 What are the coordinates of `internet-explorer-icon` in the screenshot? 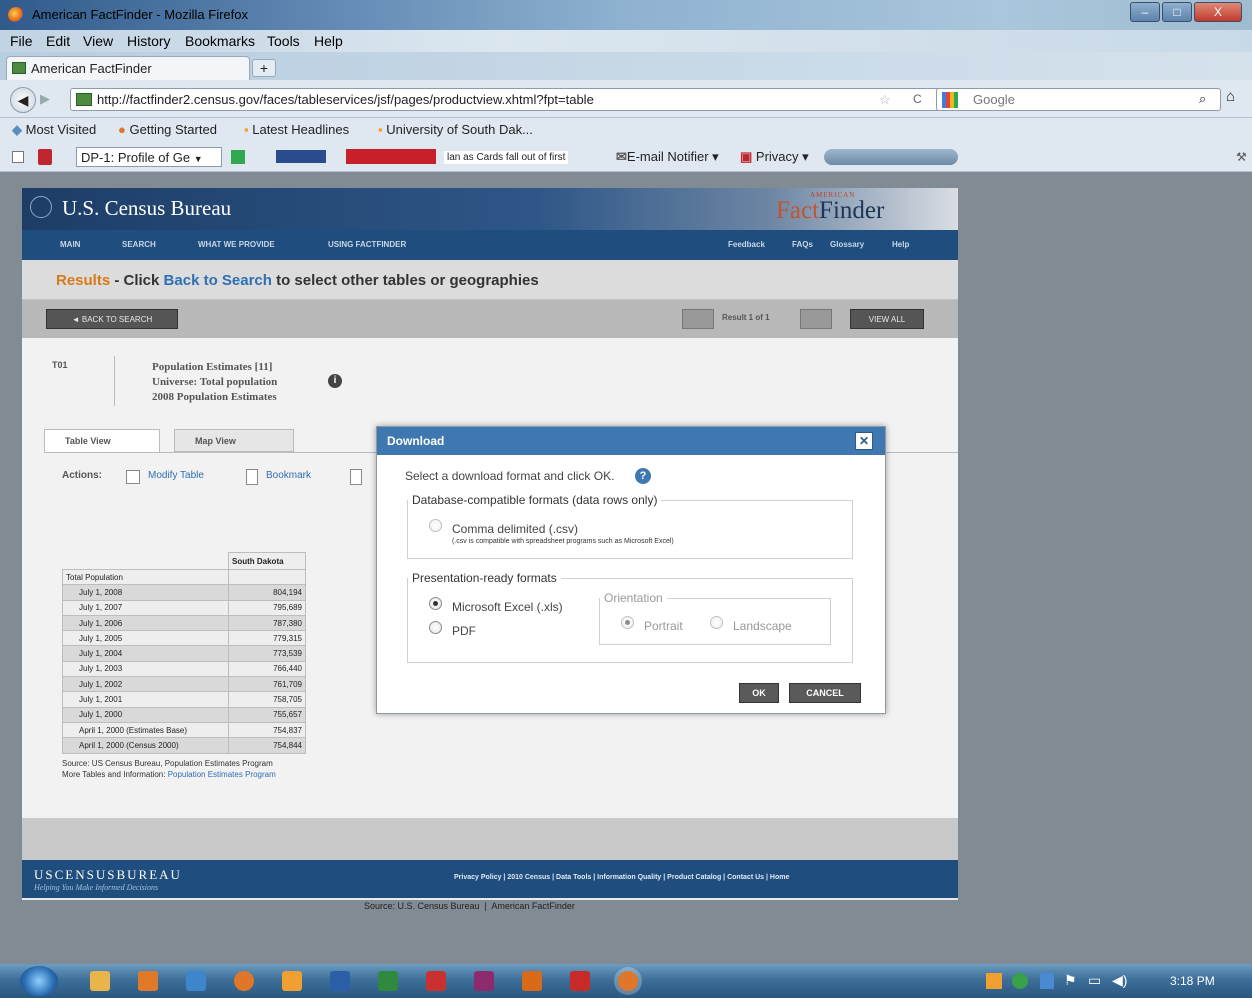 It's located at (196, 981).